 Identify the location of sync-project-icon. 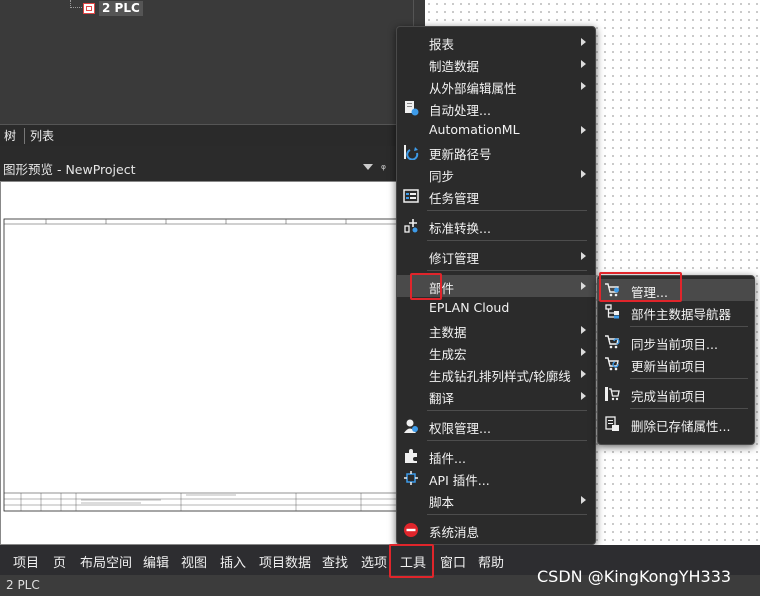
(612, 342).